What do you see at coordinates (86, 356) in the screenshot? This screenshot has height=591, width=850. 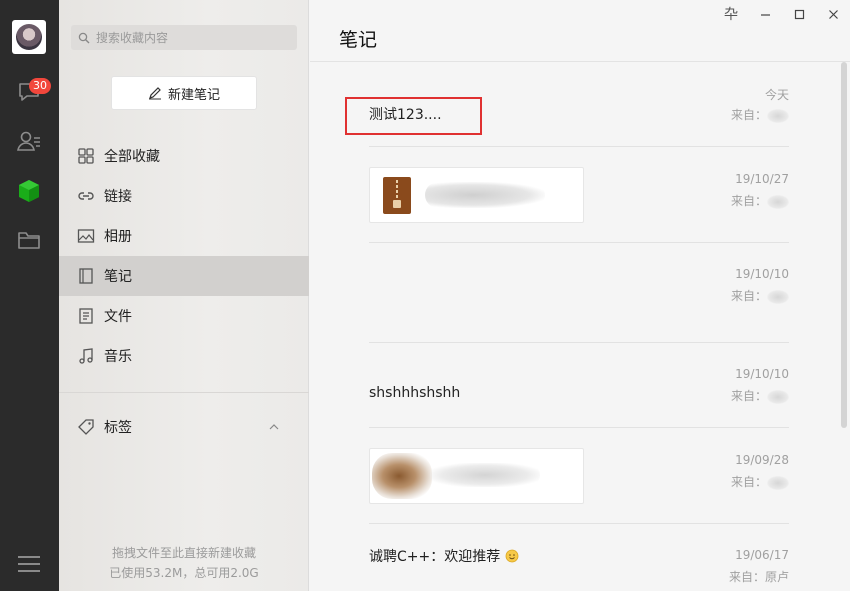 I see `music-icon` at bounding box center [86, 356].